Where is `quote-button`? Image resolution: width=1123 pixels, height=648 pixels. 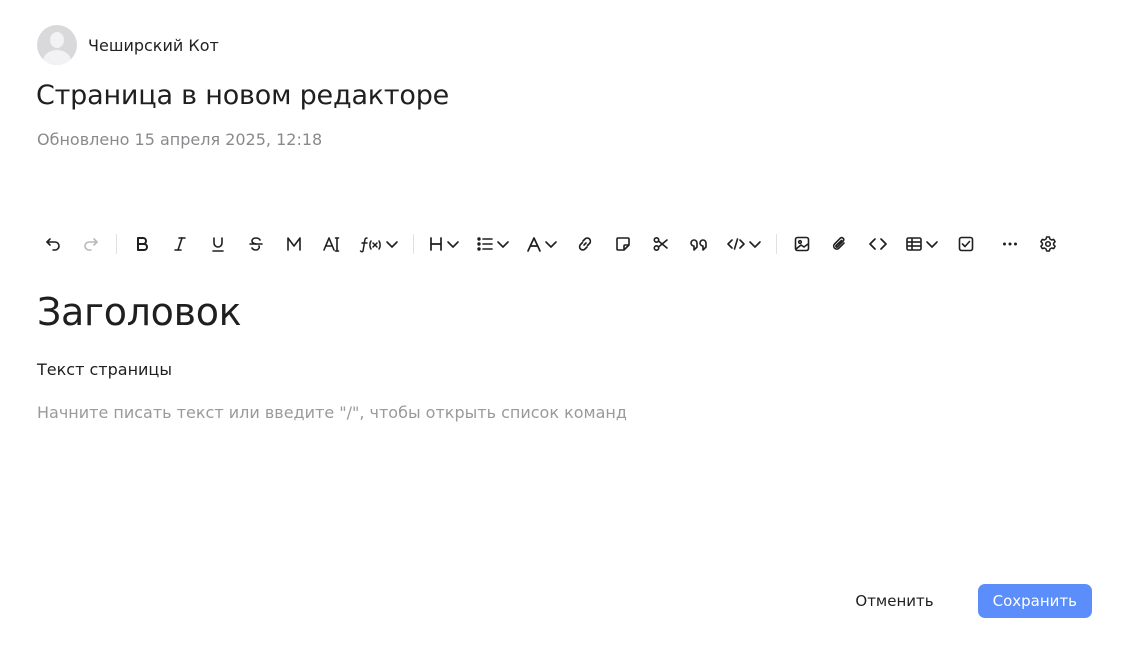 quote-button is located at coordinates (699, 244).